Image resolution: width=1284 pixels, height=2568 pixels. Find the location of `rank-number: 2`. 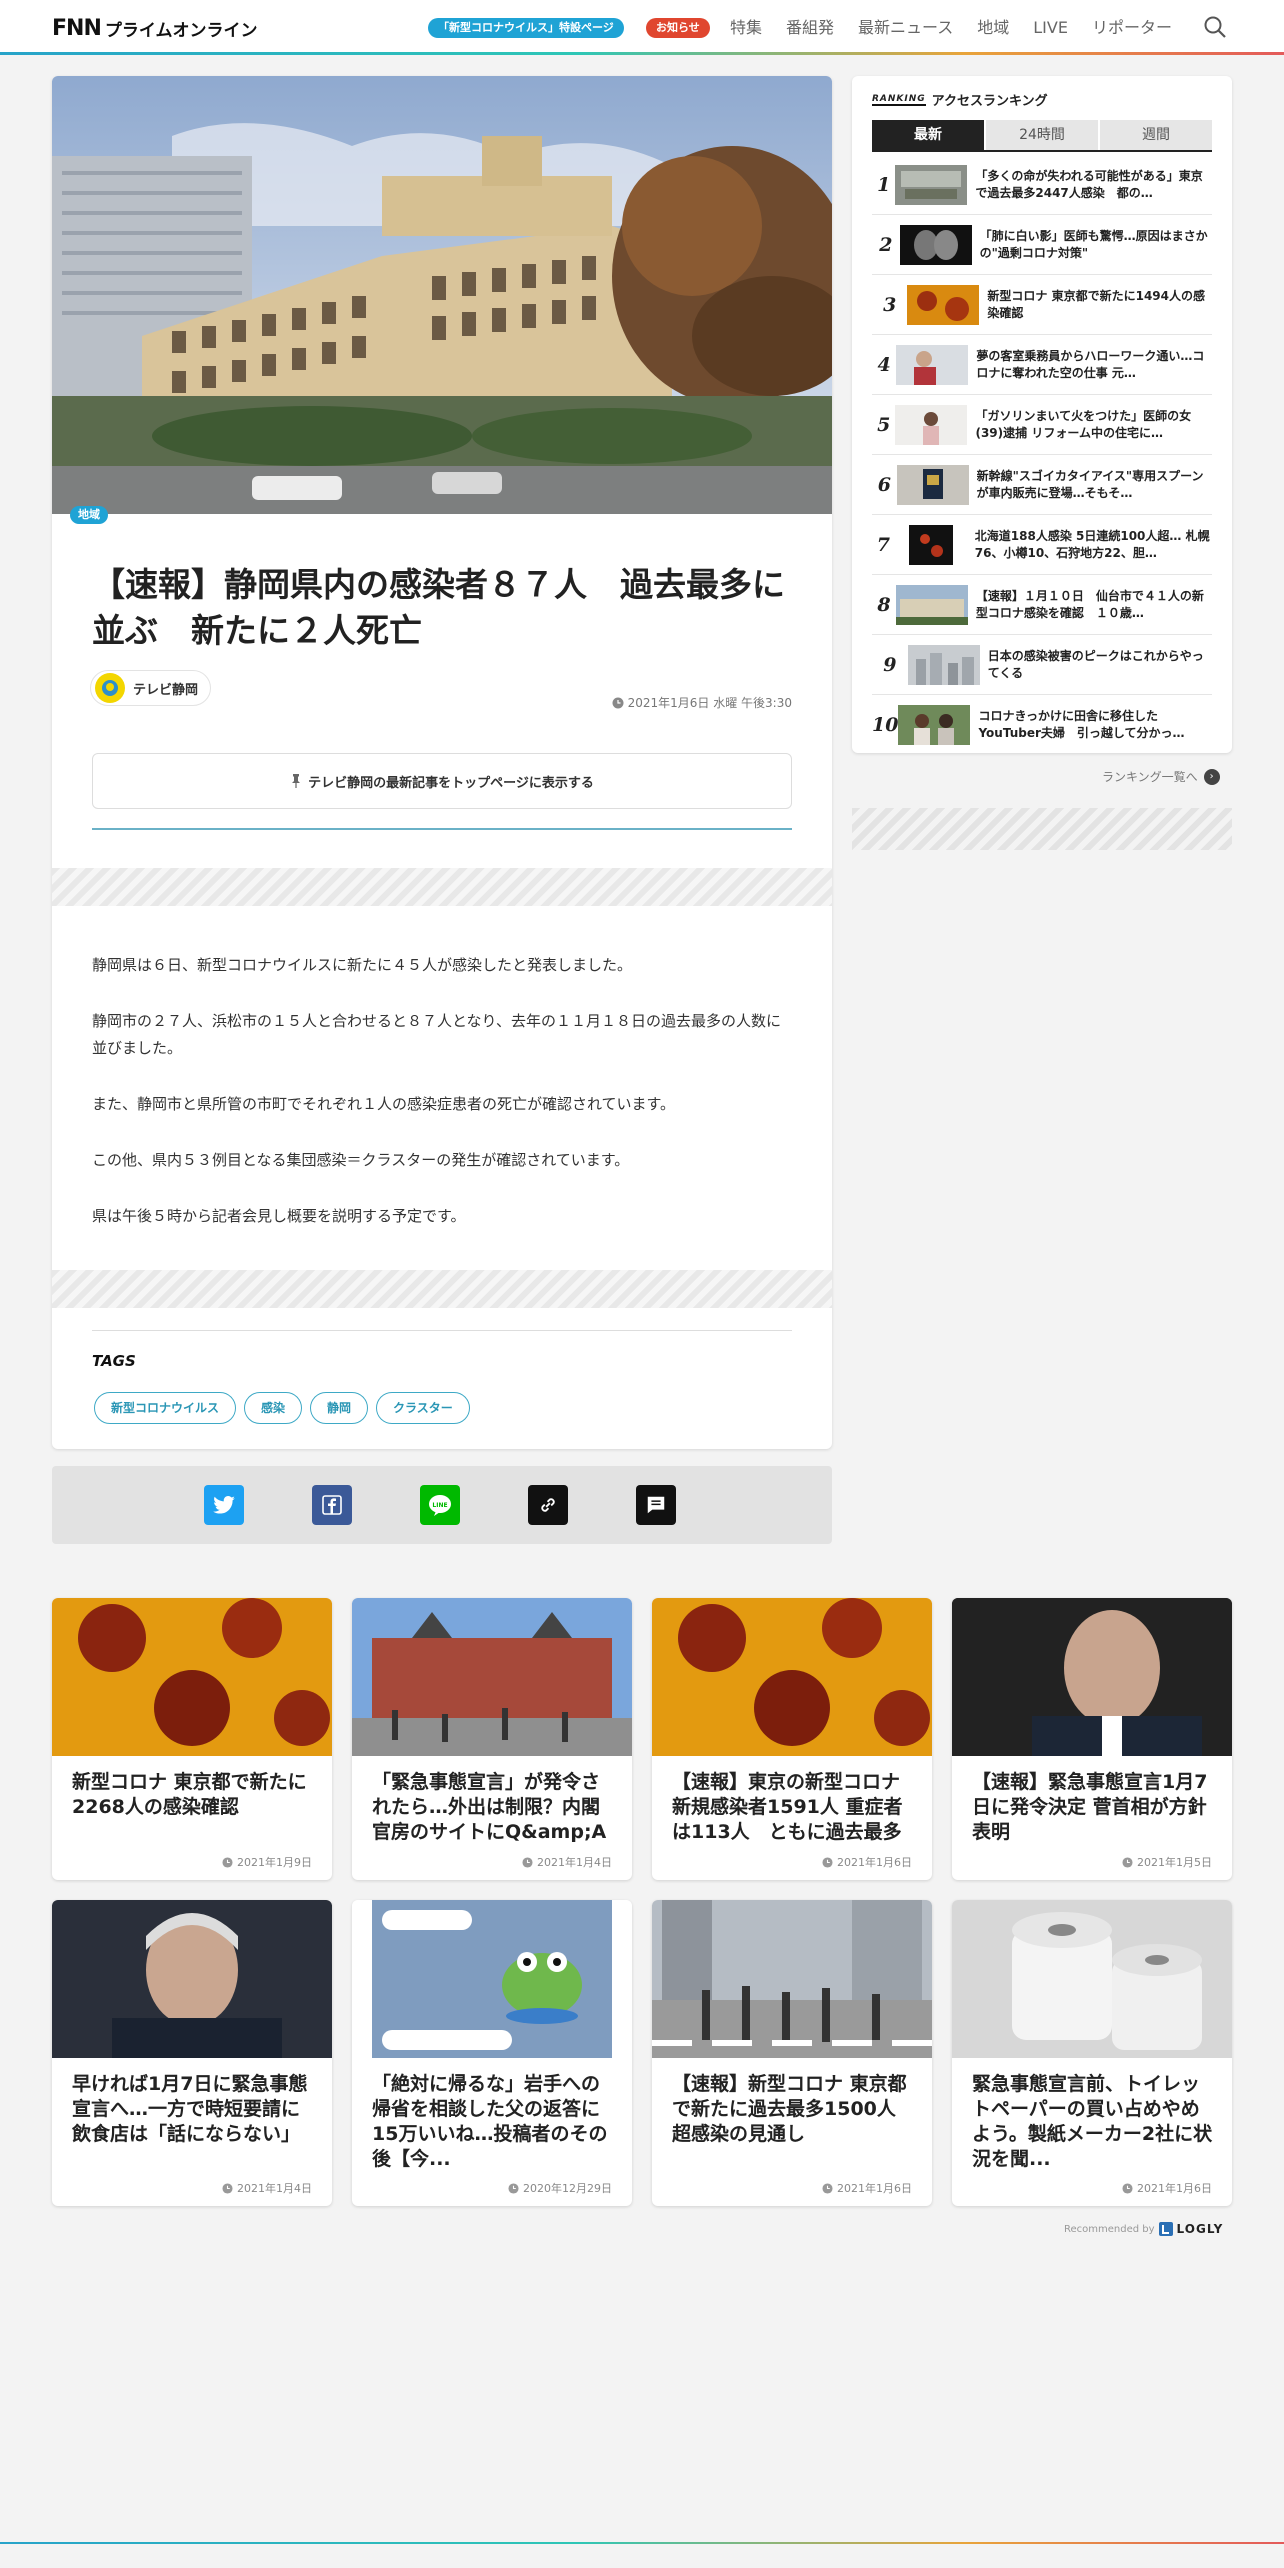

rank-number: 2 is located at coordinates (886, 244).